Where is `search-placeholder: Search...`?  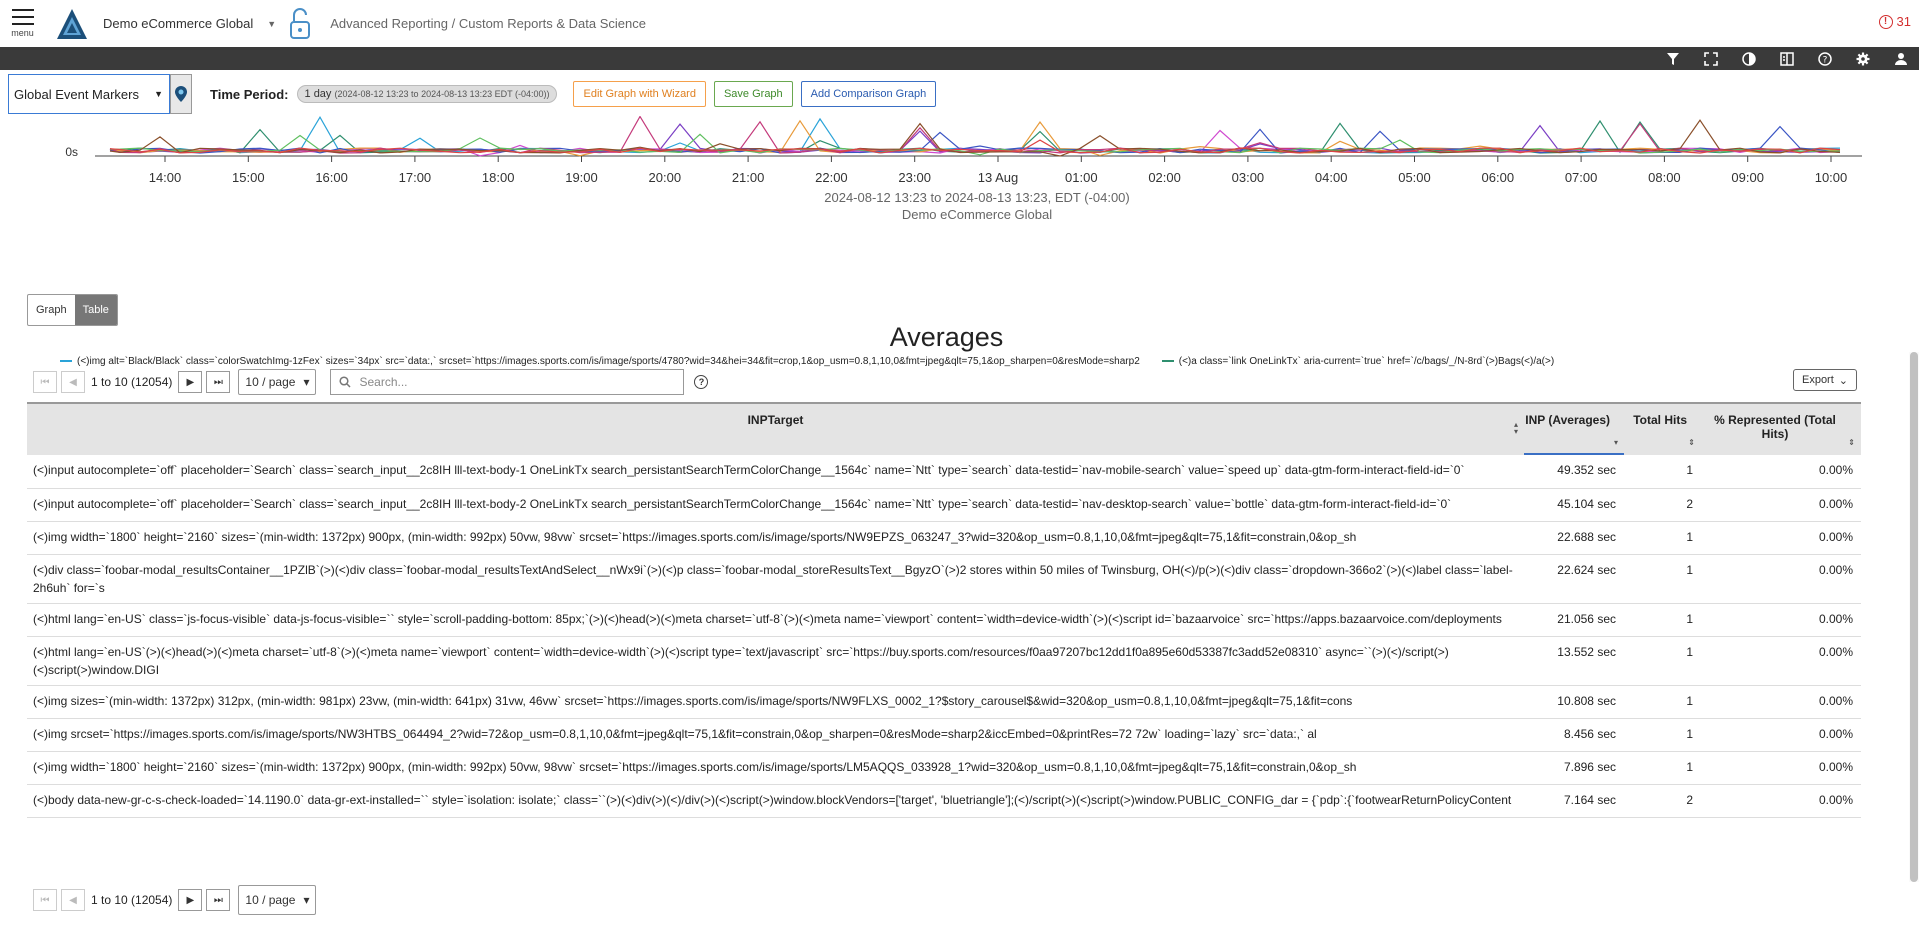 search-placeholder: Search... is located at coordinates (383, 382).